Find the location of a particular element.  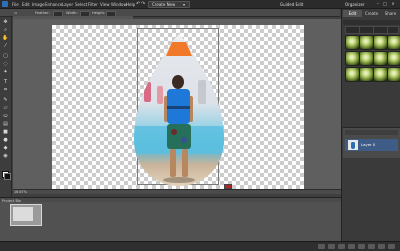

board-shorts is located at coordinates (179, 136).